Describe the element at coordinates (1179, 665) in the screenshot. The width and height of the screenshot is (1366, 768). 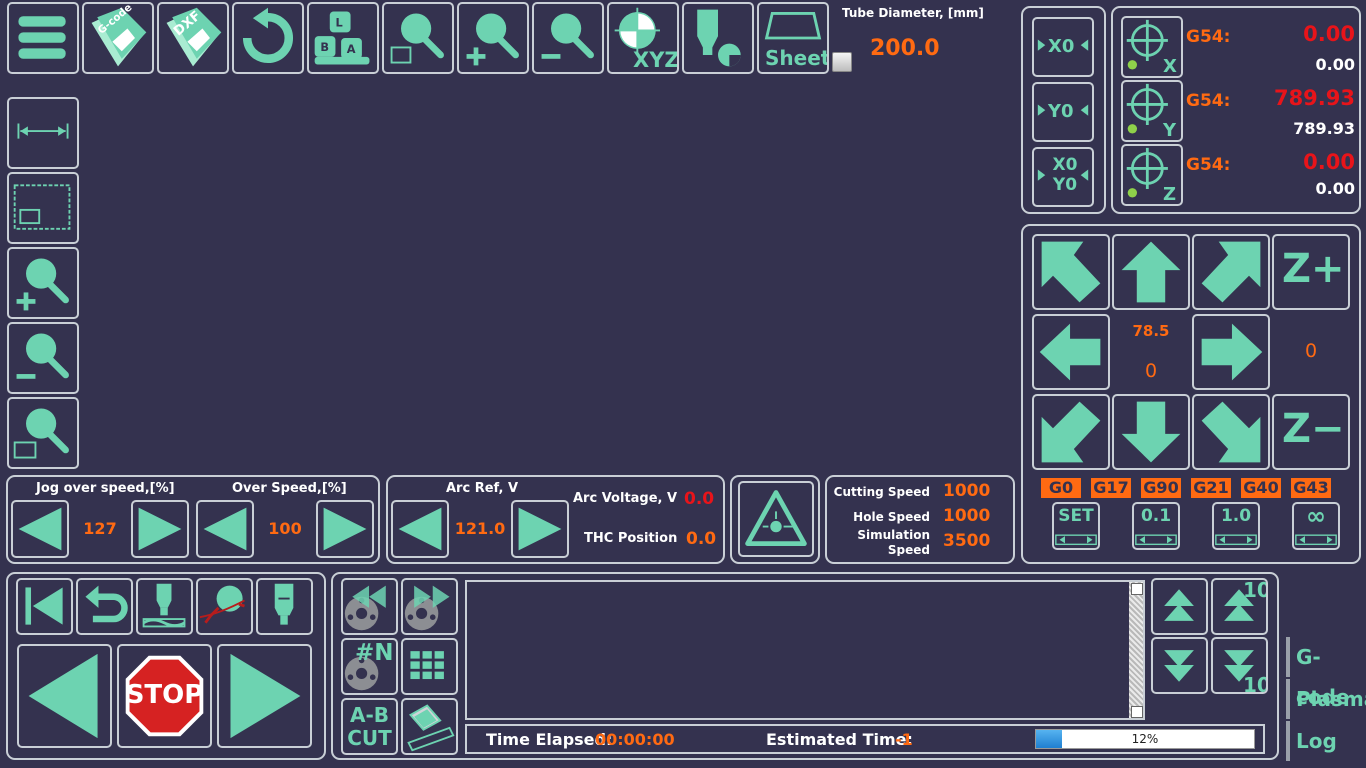
I see `scroll-down-button` at that location.